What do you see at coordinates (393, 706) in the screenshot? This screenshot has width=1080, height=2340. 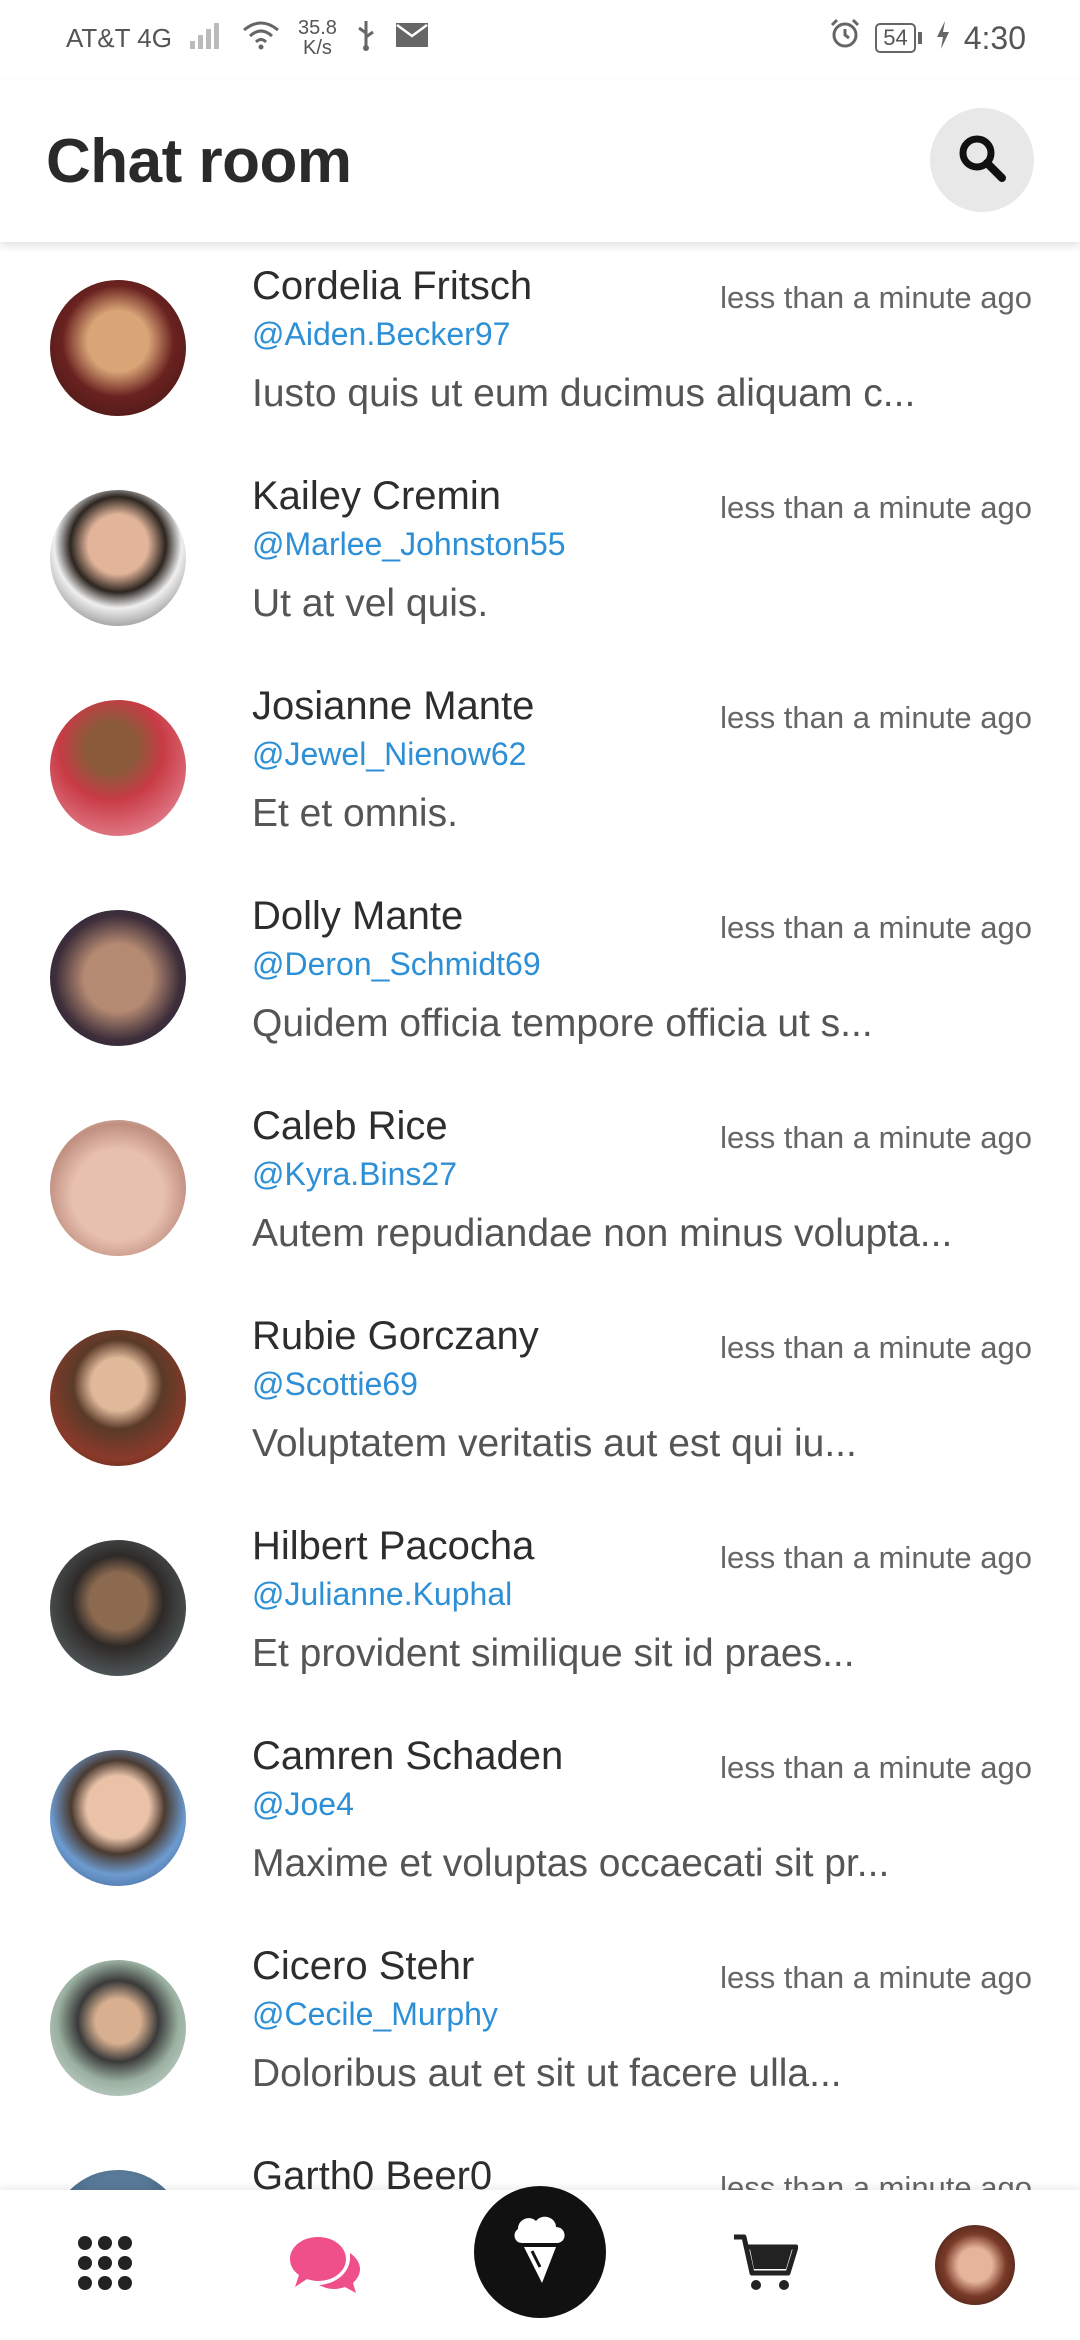 I see `contact-name: Josianne Mante` at bounding box center [393, 706].